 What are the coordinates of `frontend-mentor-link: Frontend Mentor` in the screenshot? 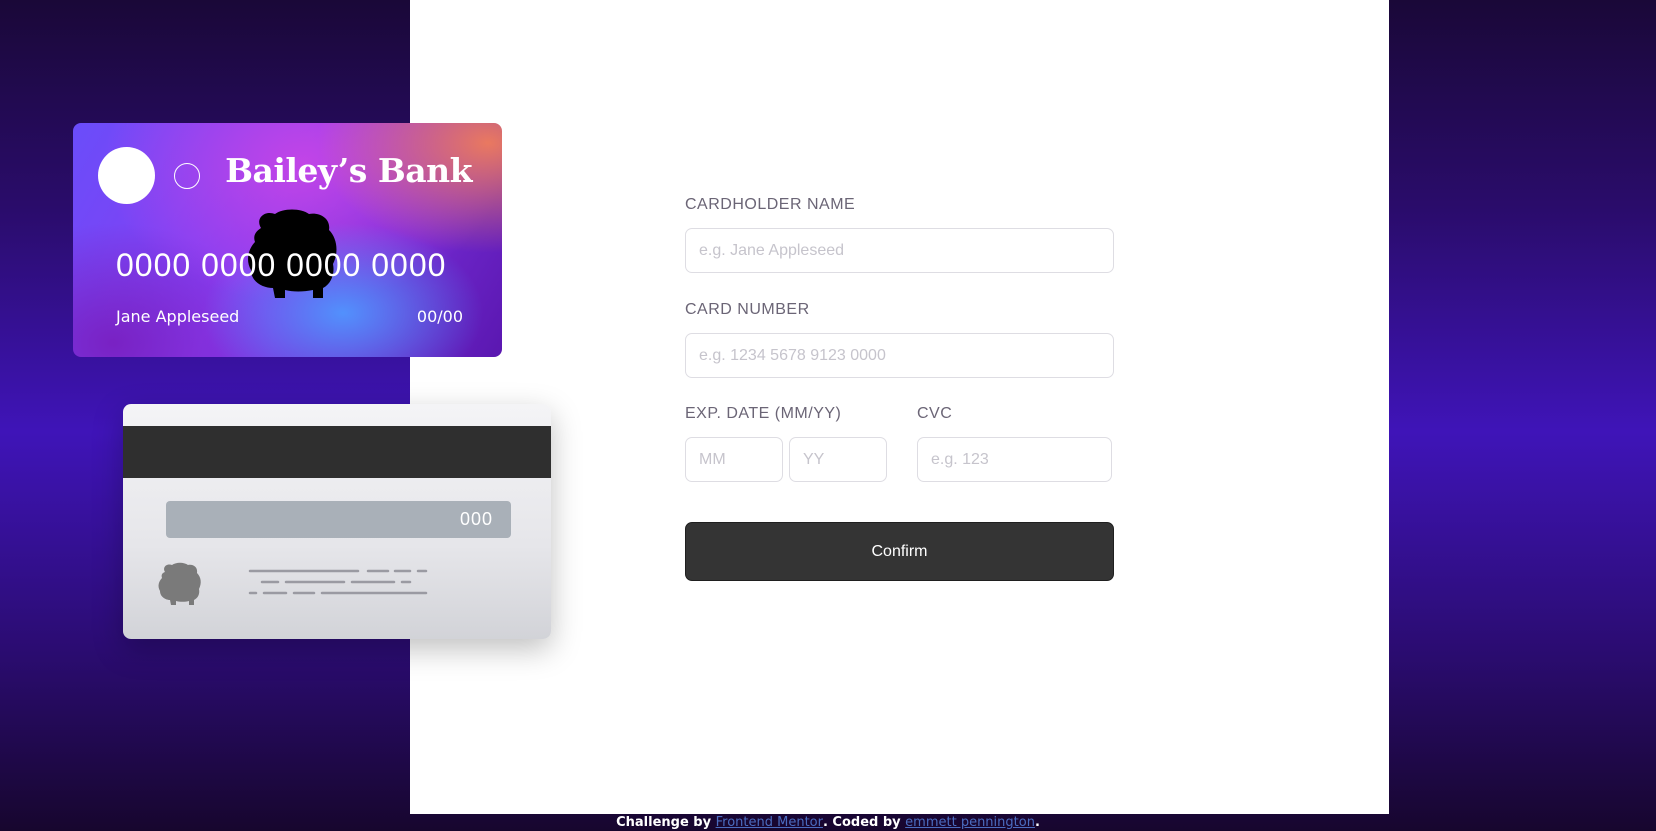 It's located at (769, 822).